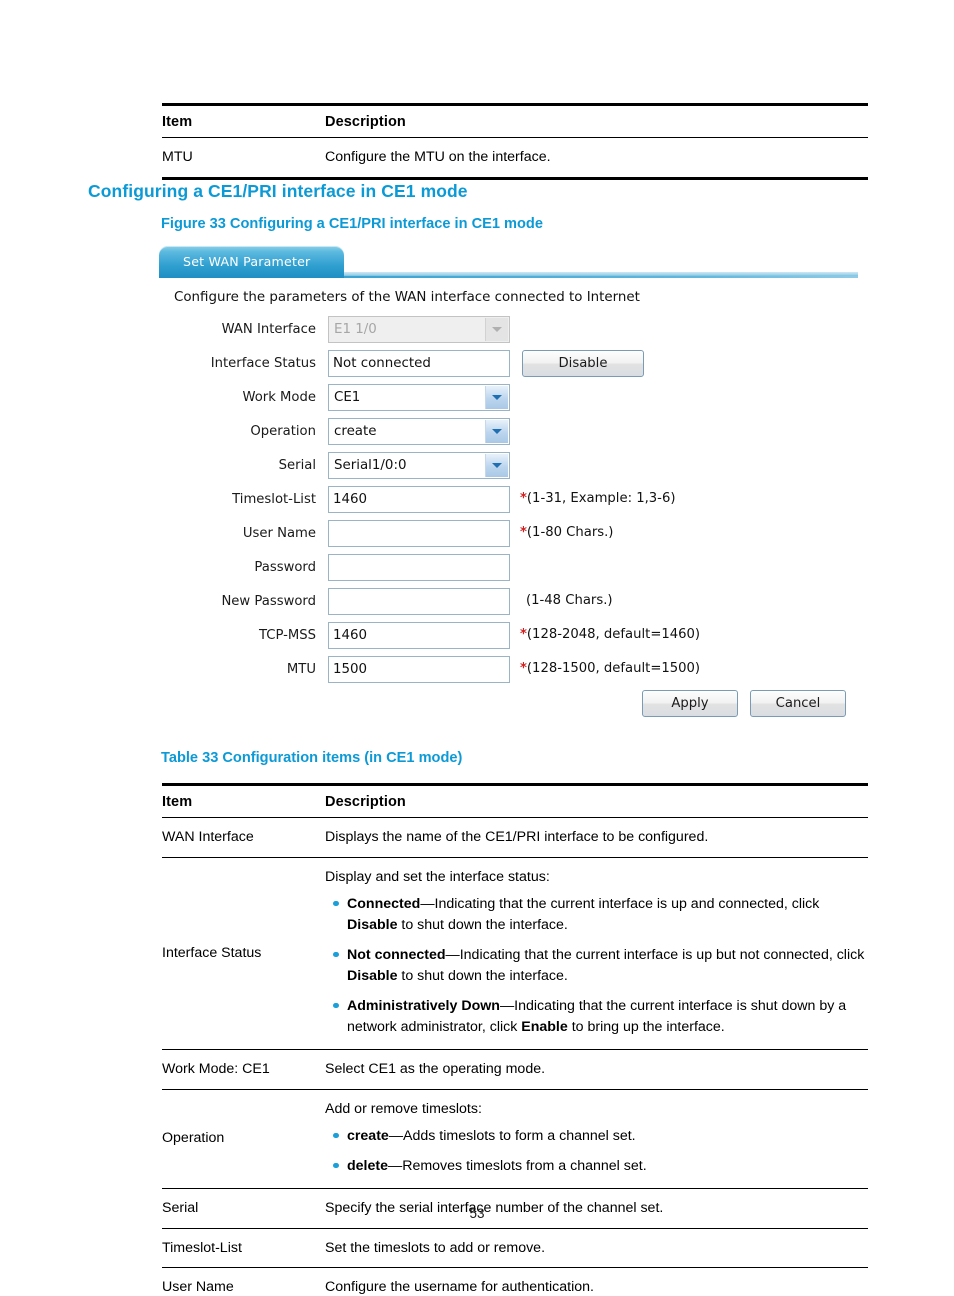 The height and width of the screenshot is (1296, 954). I want to click on table-header-row: Item Description, so click(515, 120).